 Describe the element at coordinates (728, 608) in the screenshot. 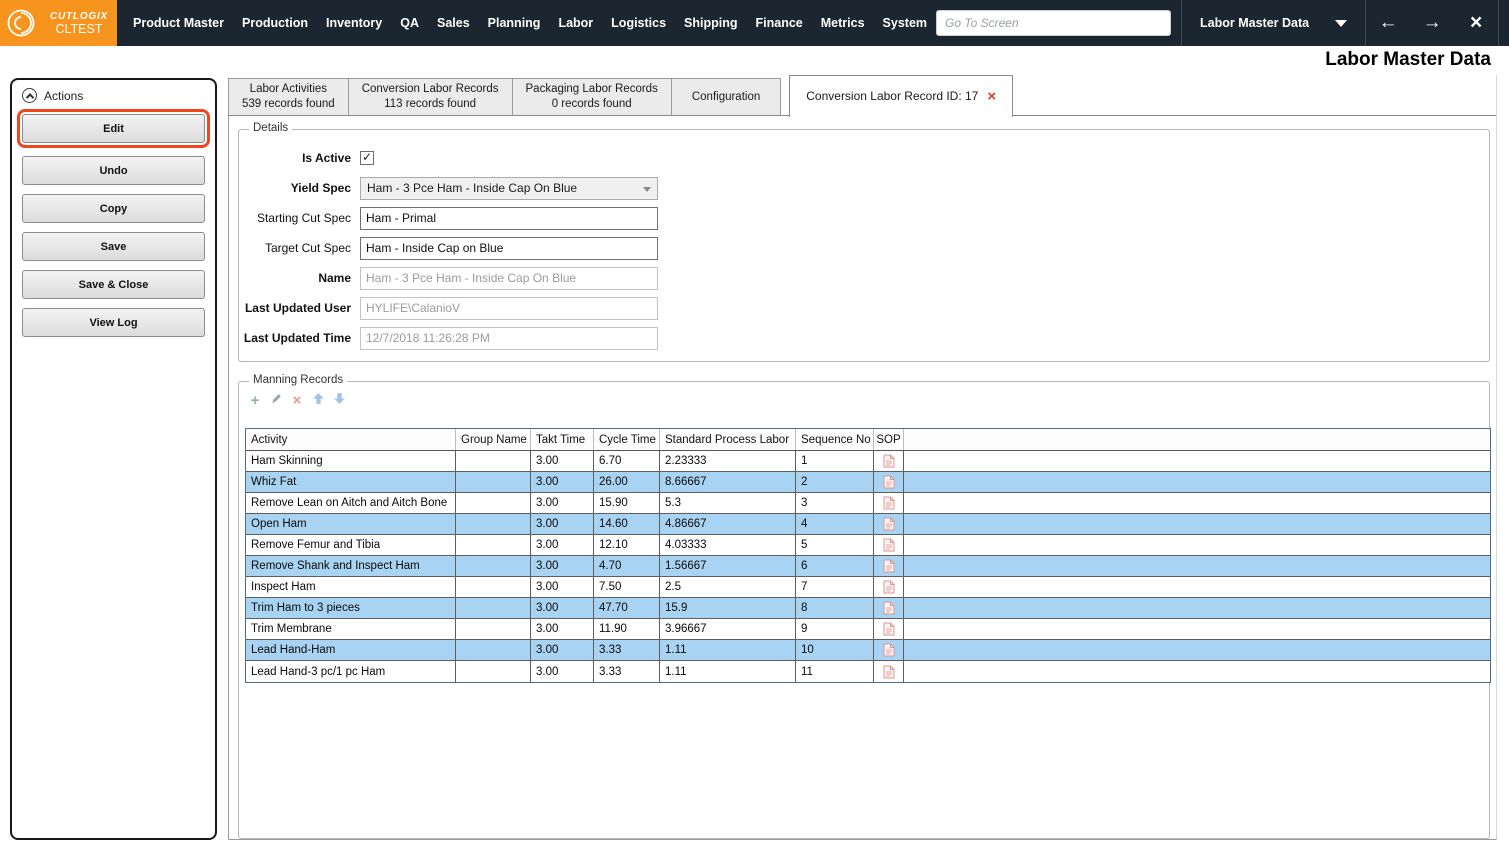

I see `cell-standard-process-labor: 15.9` at that location.